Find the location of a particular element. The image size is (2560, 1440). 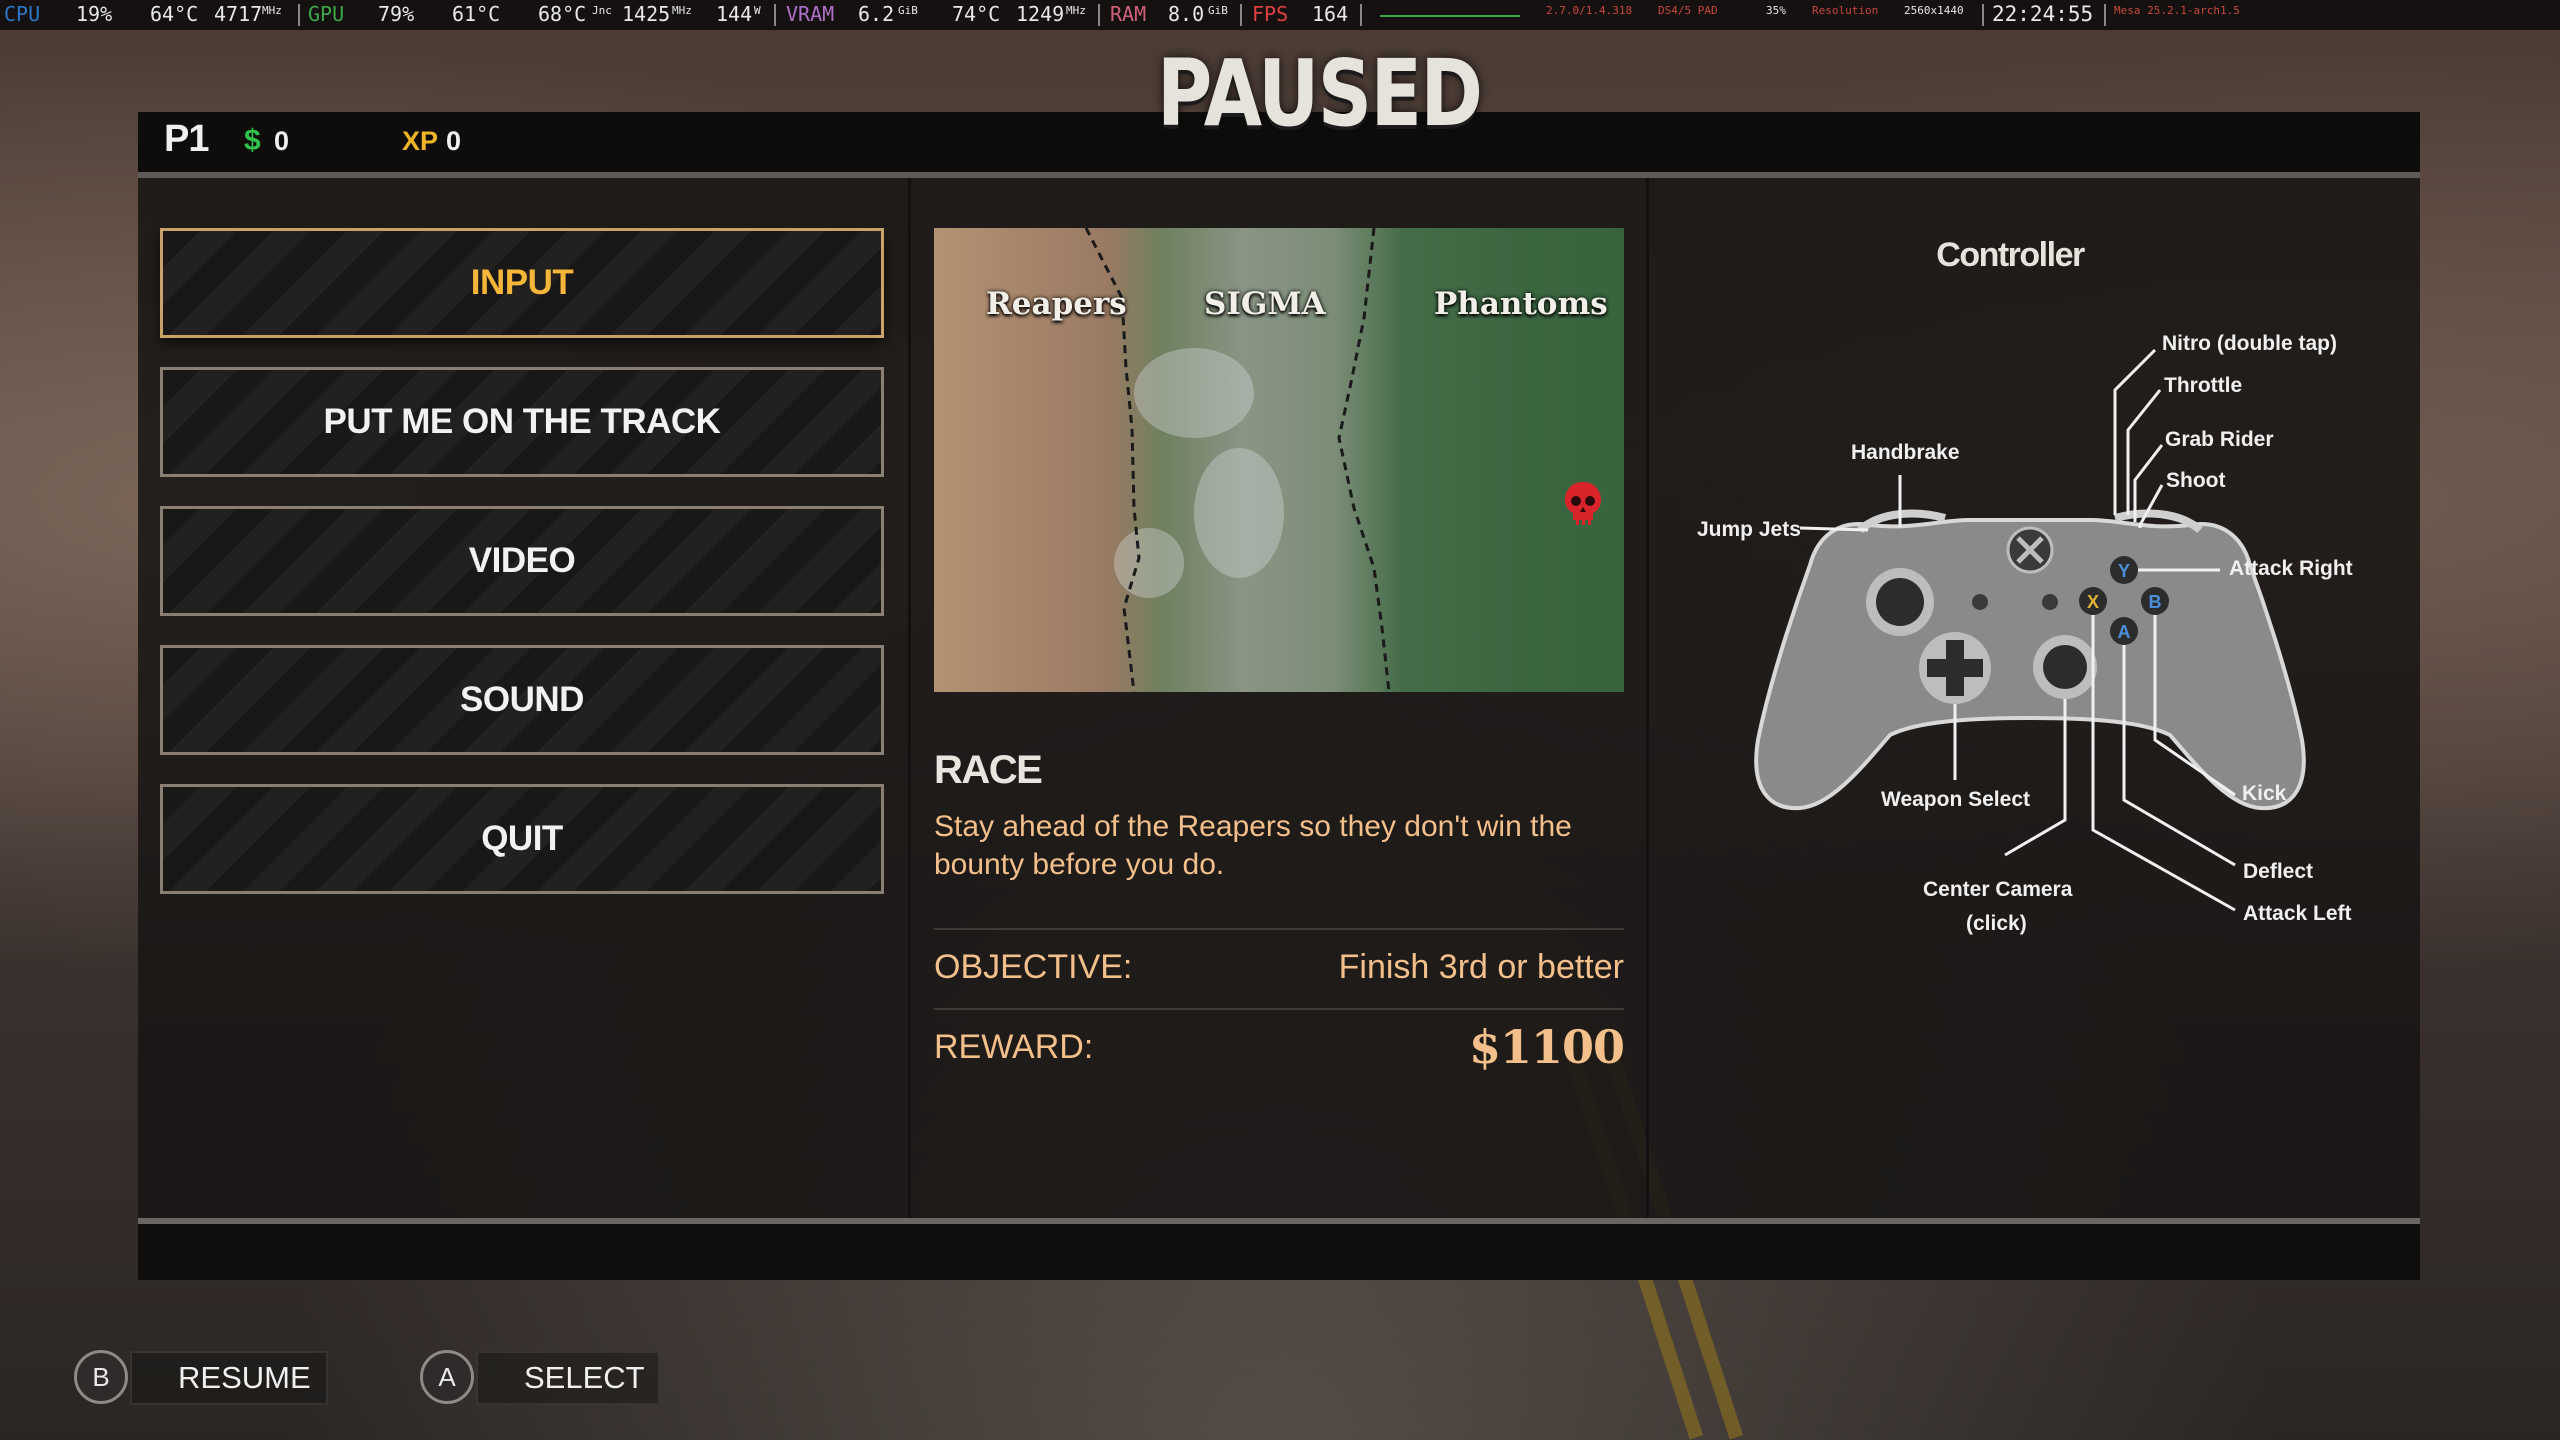

cash-value: 0 is located at coordinates (282, 141).